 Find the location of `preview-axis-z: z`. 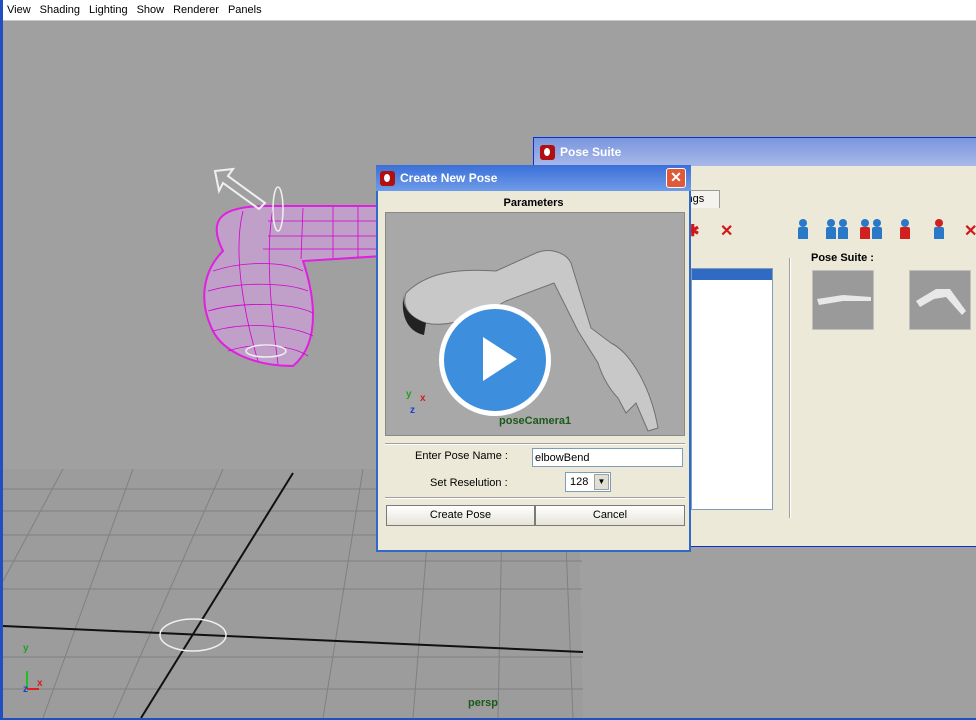

preview-axis-z: z is located at coordinates (412, 410).